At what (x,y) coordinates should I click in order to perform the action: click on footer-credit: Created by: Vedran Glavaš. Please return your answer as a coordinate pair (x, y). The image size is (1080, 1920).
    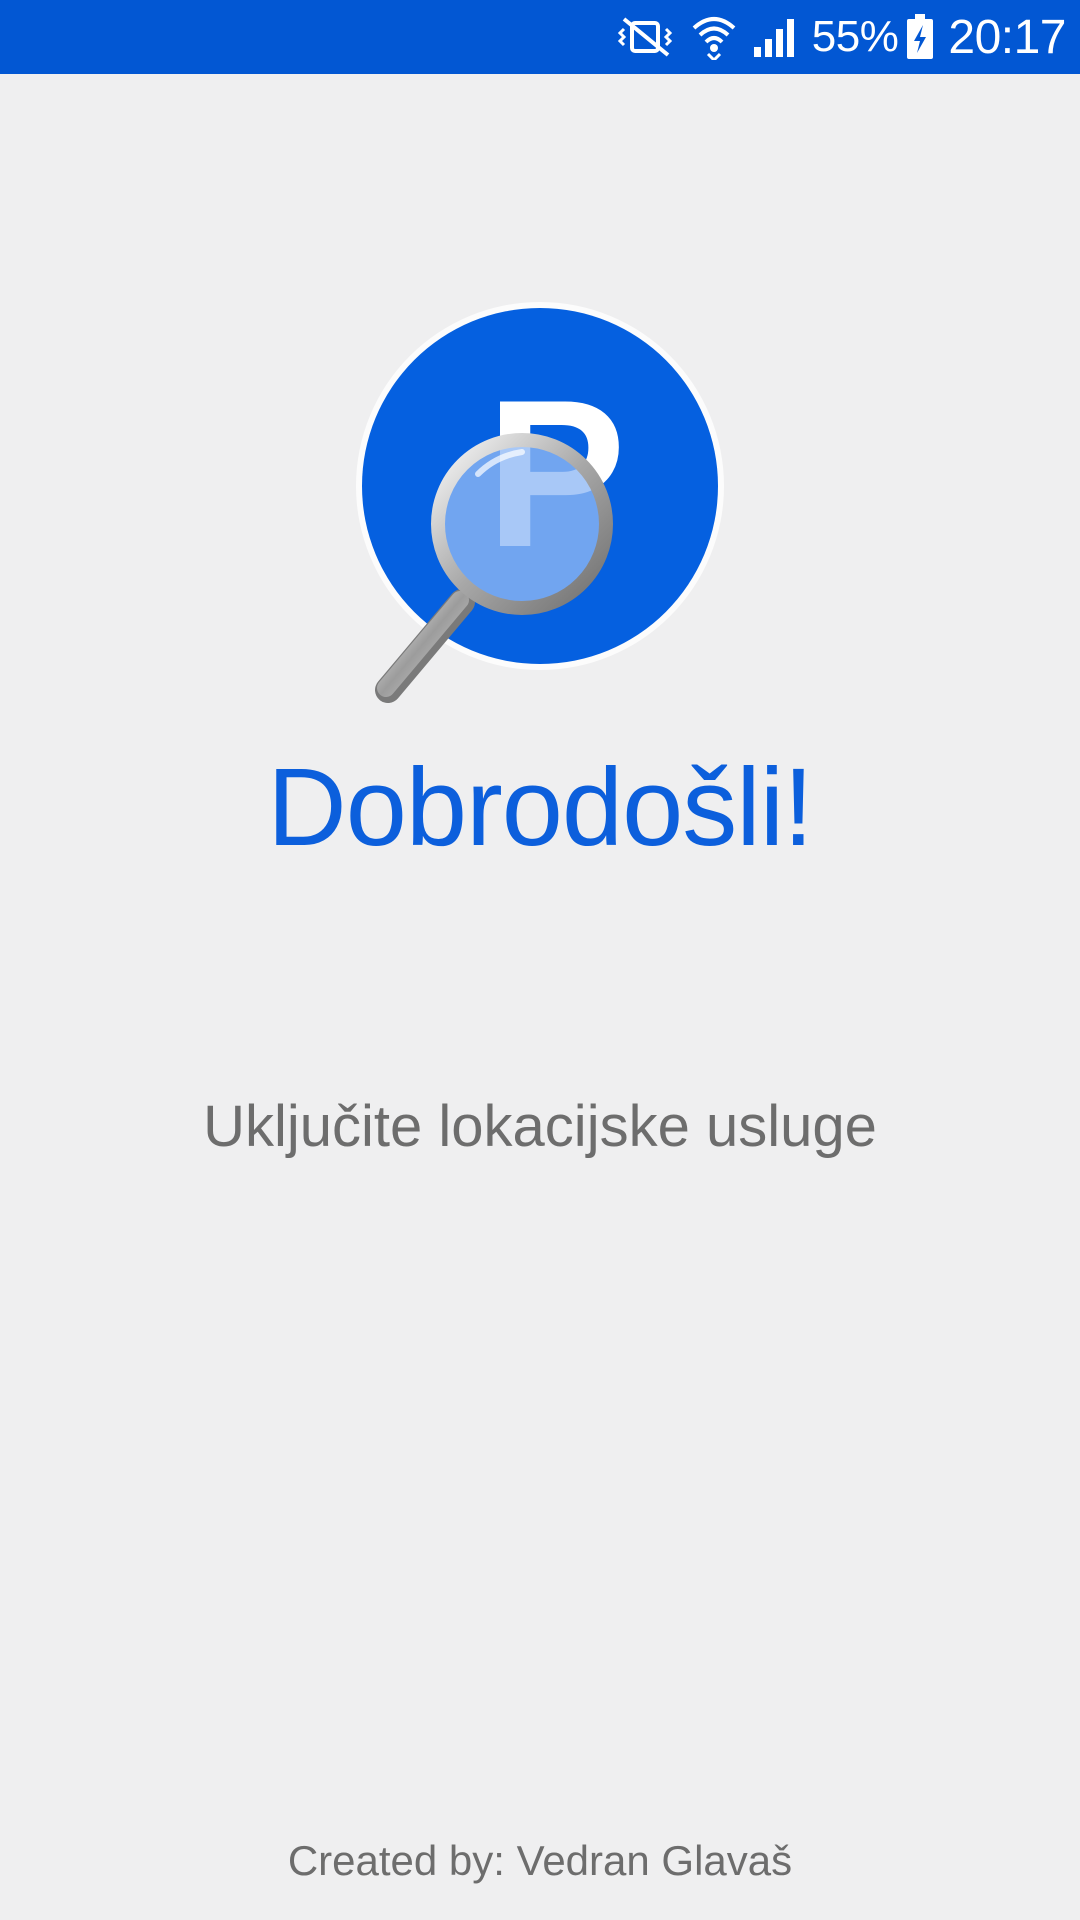
    Looking at the image, I should click on (540, 1860).